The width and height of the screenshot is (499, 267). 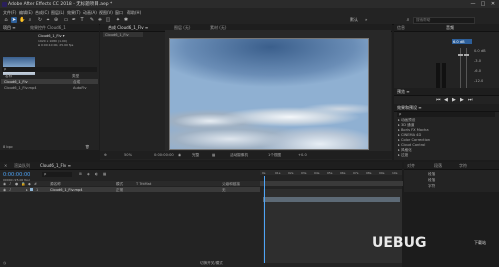 What do you see at coordinates (128, 155) in the screenshot?
I see `zoom-level: 50%` at bounding box center [128, 155].